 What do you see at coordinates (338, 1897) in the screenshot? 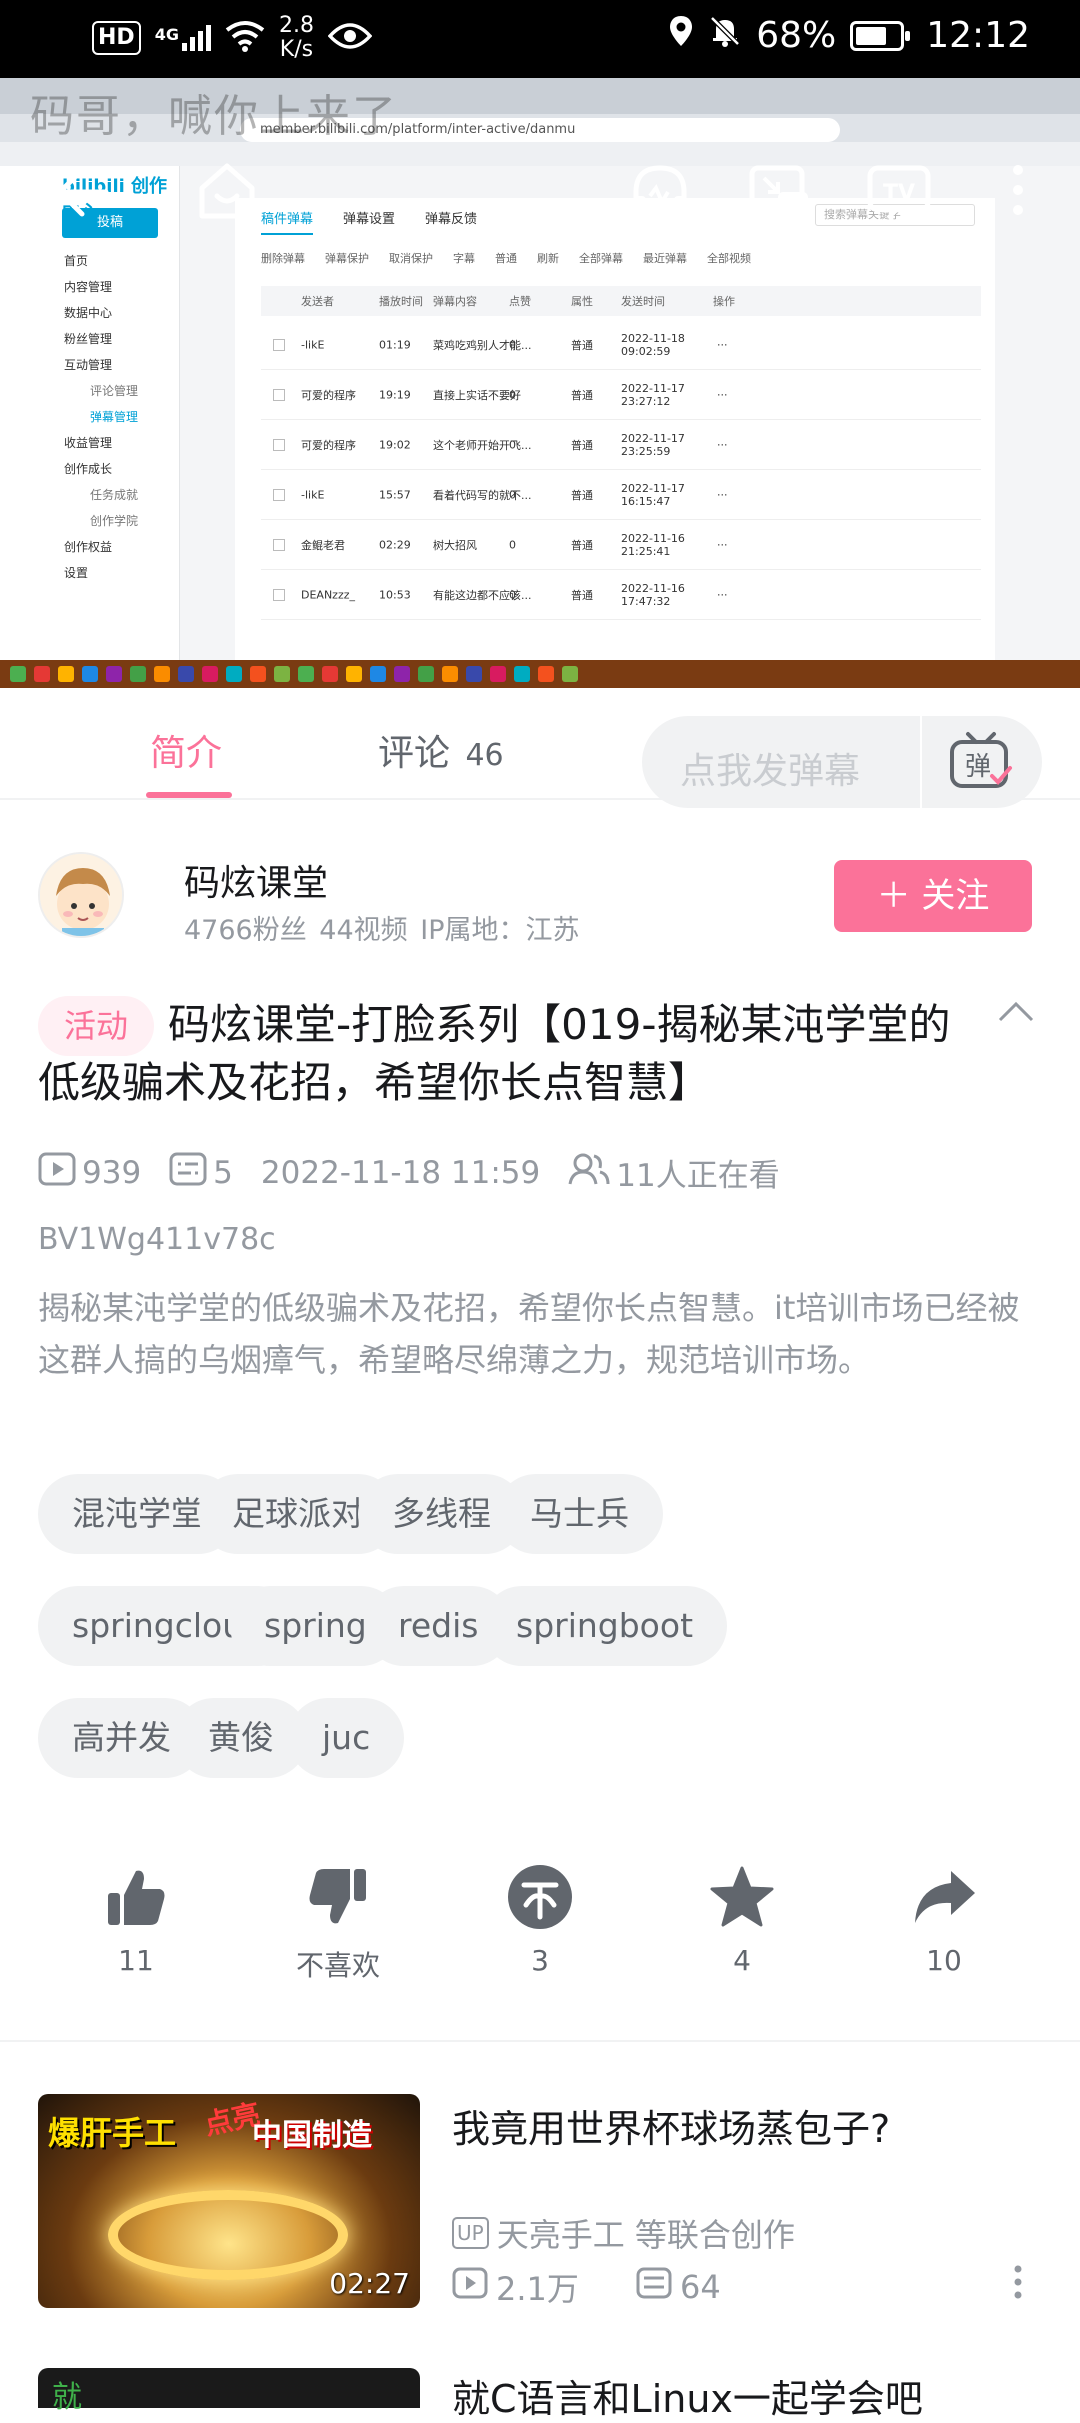
I see `thumbs-down-icon` at bounding box center [338, 1897].